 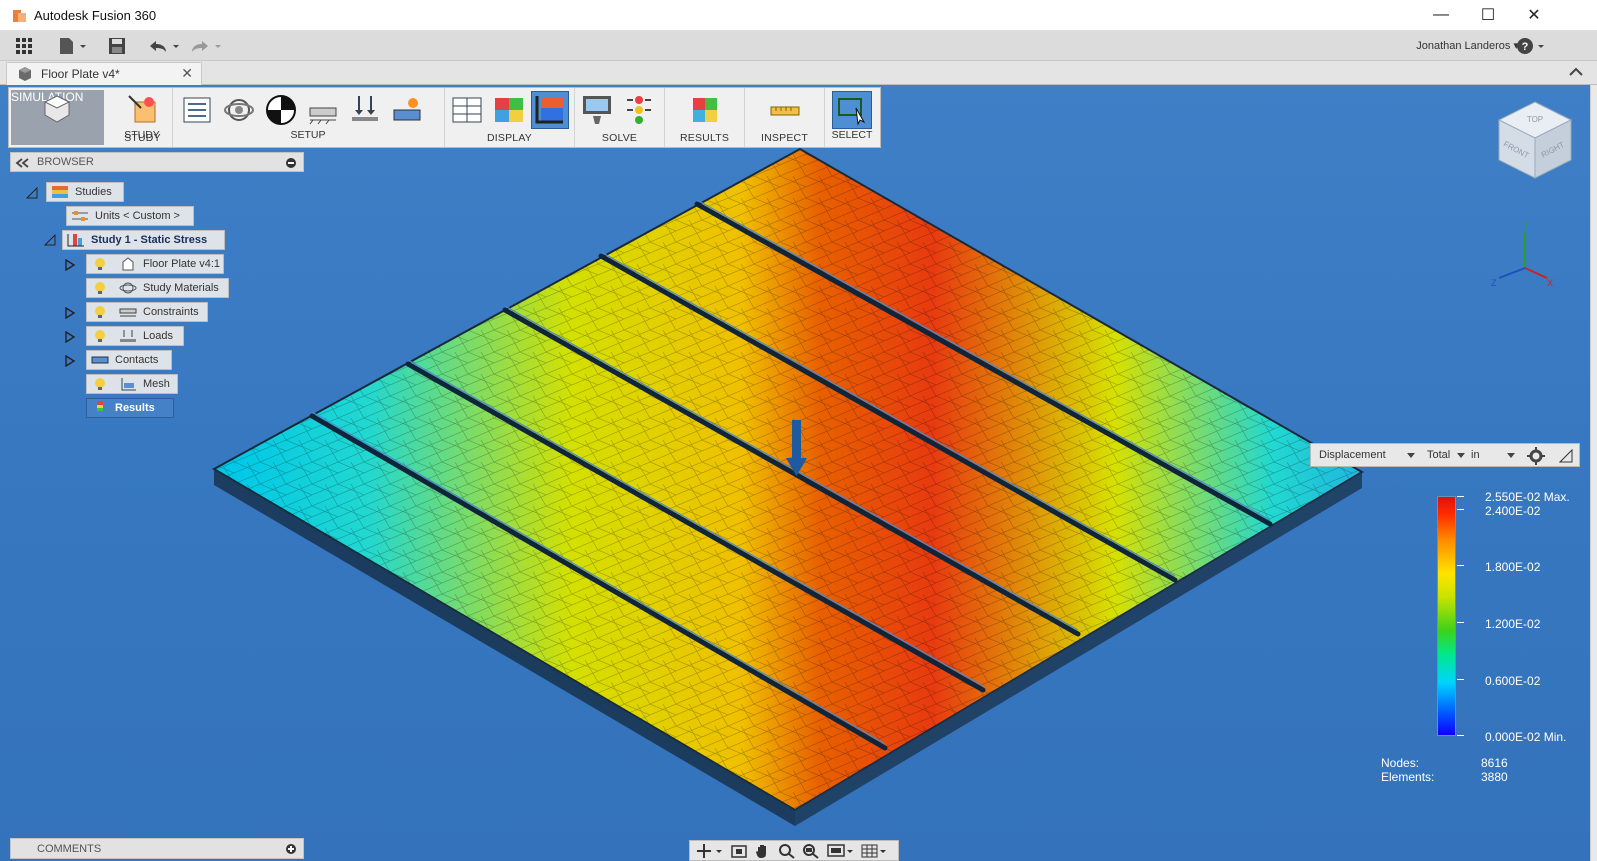 I want to click on save-icon, so click(x=117, y=46).